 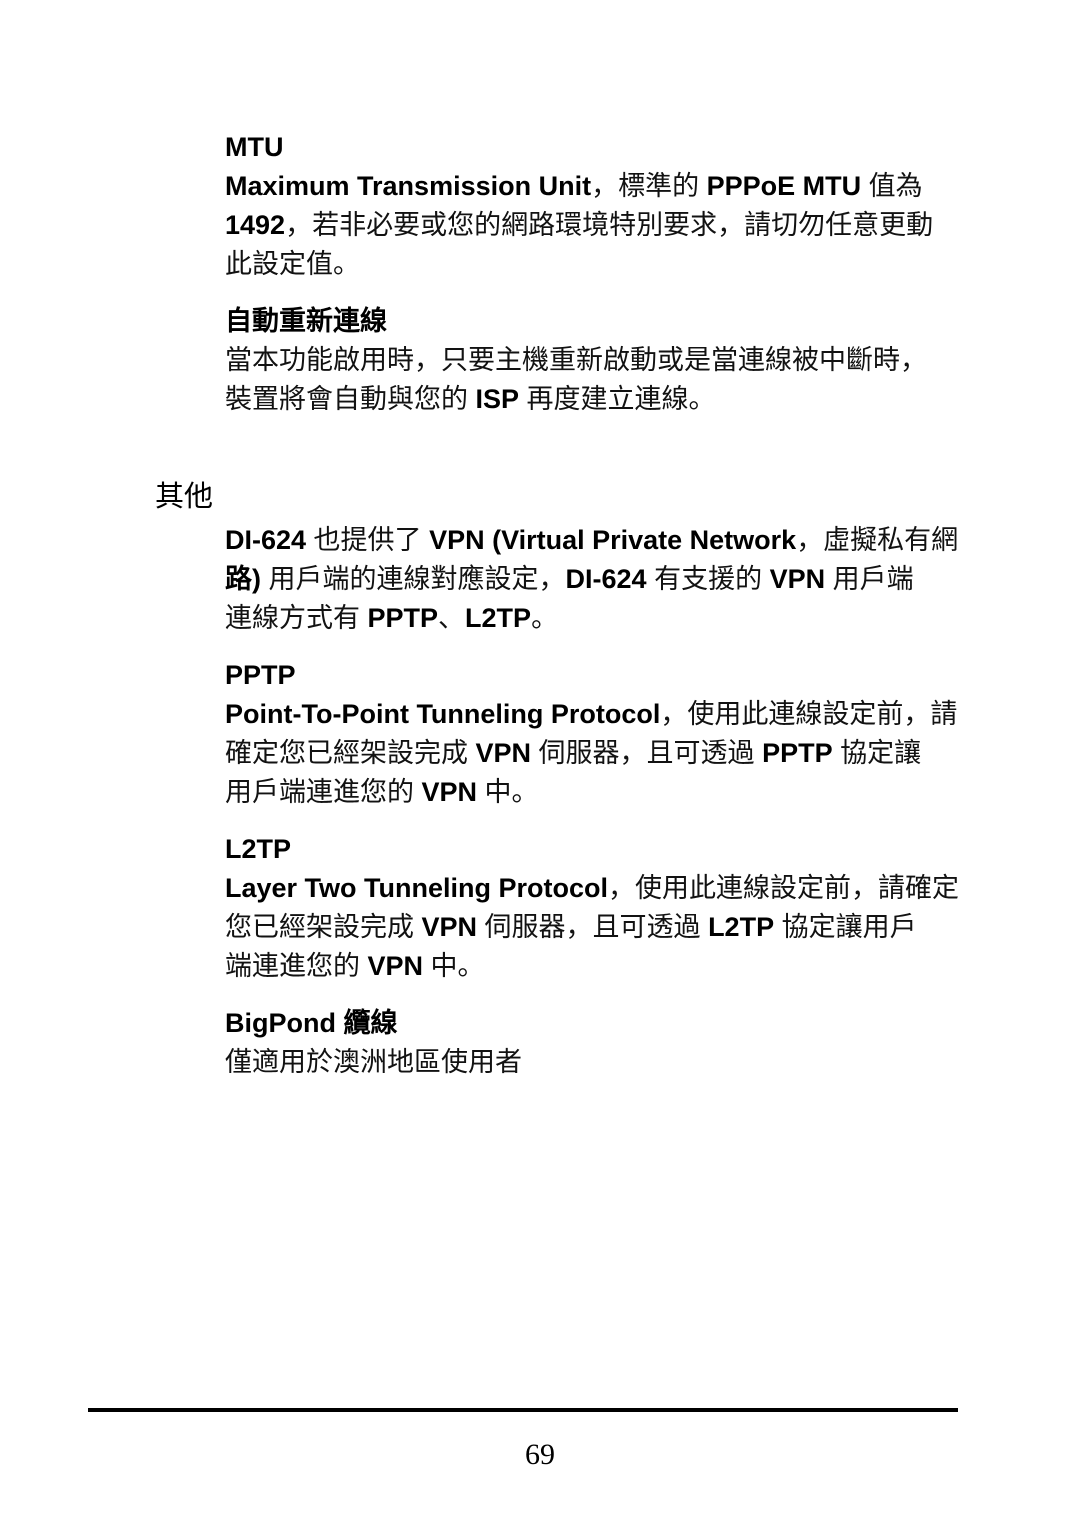 I want to click on text-run-bold: VPN (Virtual Private Network, so click(x=613, y=540).